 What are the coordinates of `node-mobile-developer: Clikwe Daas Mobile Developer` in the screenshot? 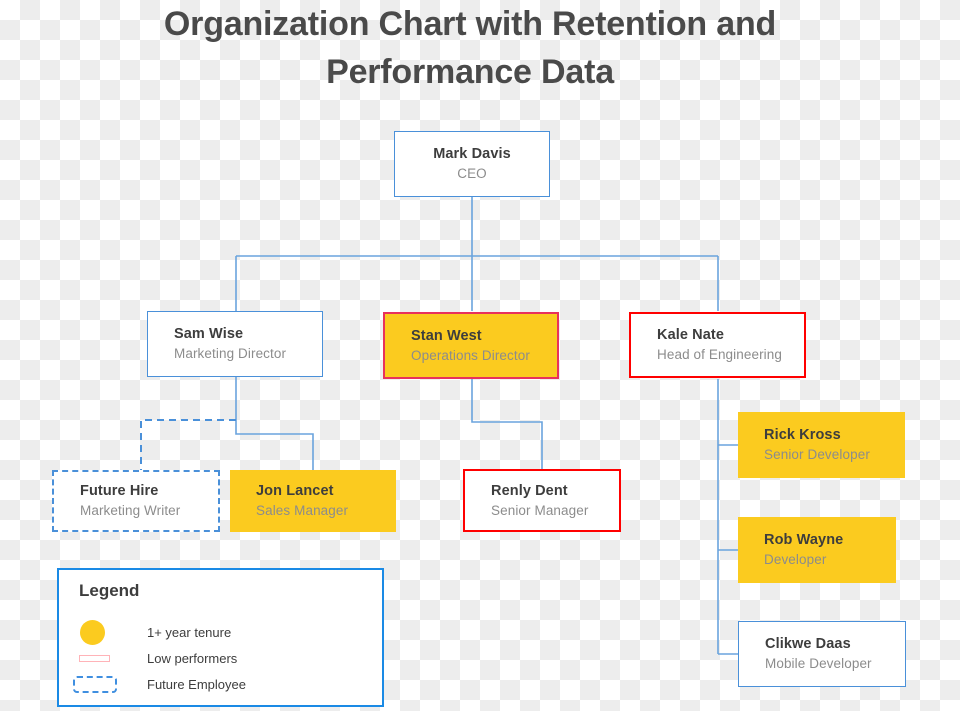 It's located at (822, 654).